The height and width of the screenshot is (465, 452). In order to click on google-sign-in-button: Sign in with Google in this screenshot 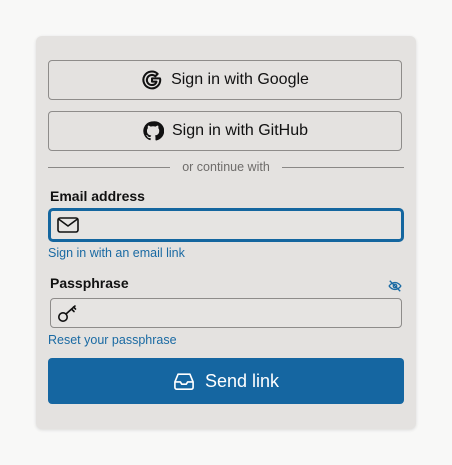, I will do `click(225, 80)`.